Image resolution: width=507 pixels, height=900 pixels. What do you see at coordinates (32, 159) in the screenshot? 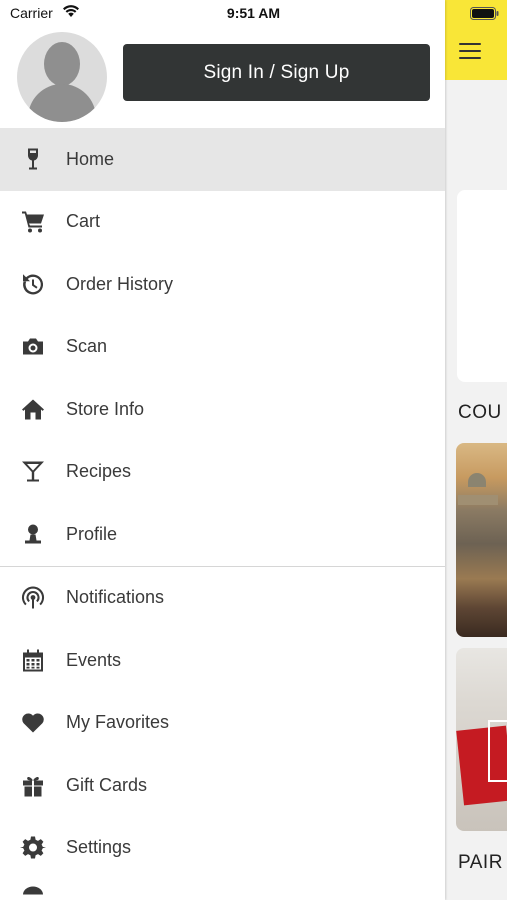
I see `wine-glass-icon` at bounding box center [32, 159].